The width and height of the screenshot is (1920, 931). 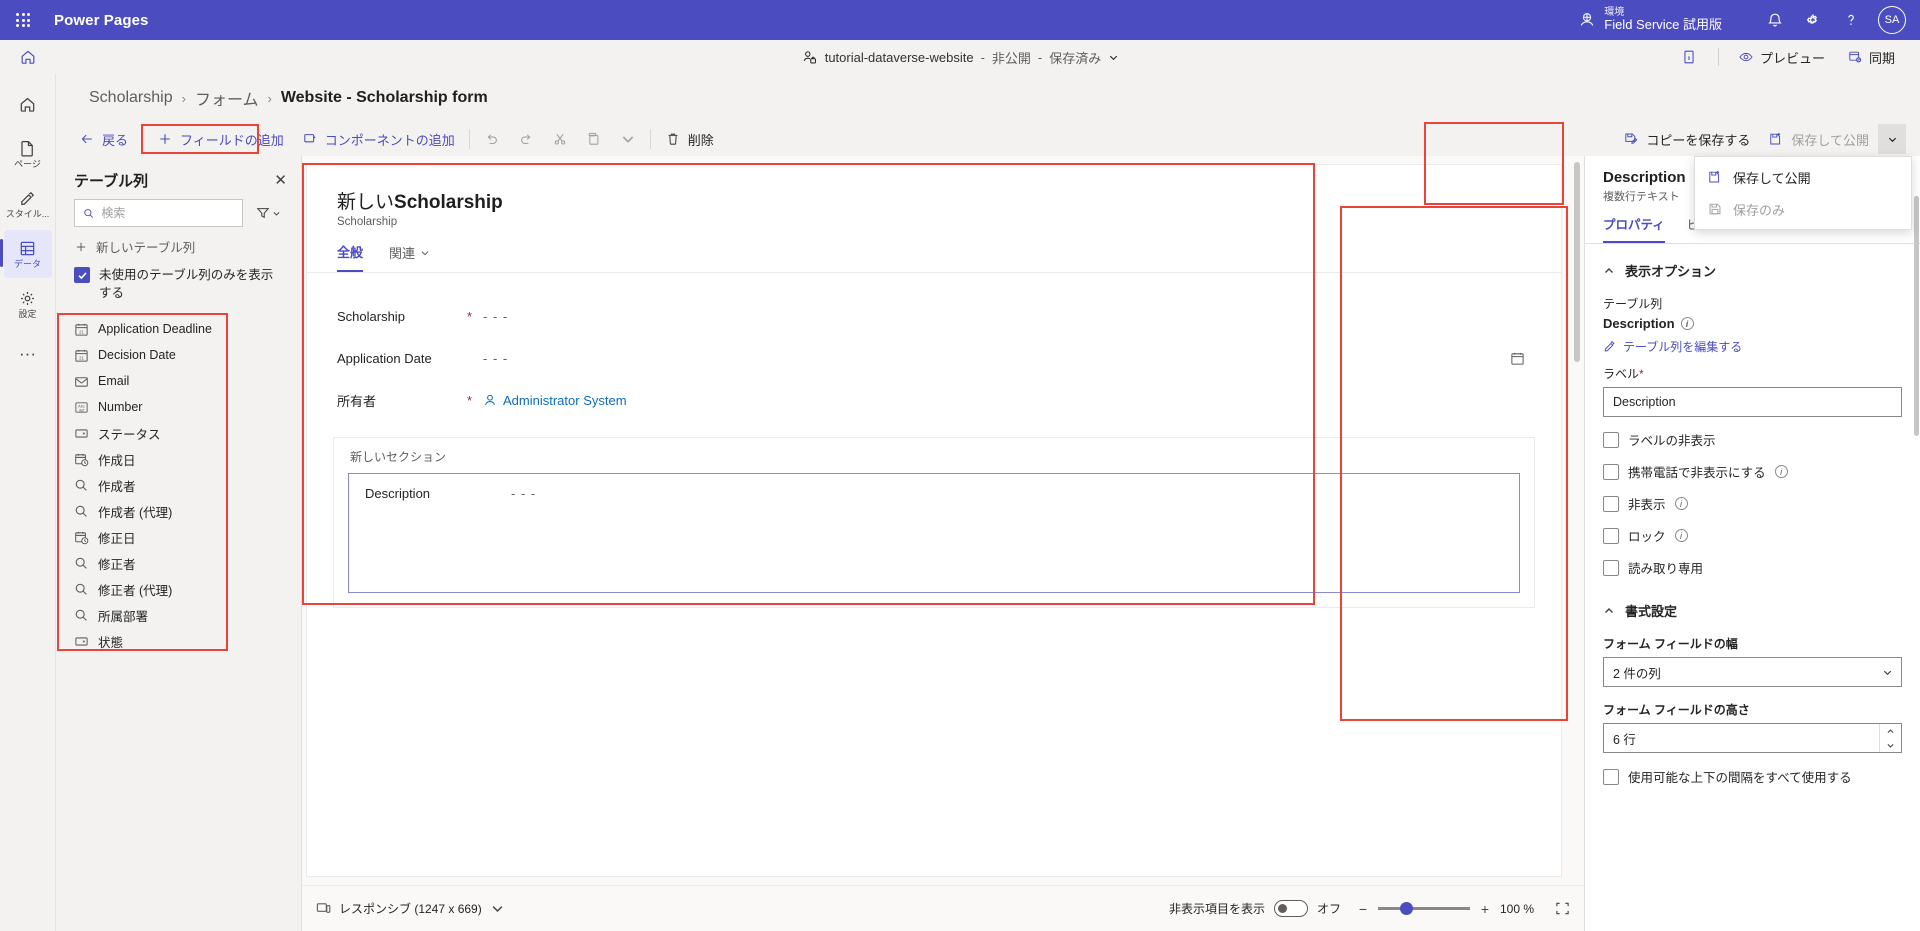 I want to click on save-publish-split-button, so click(x=1892, y=139).